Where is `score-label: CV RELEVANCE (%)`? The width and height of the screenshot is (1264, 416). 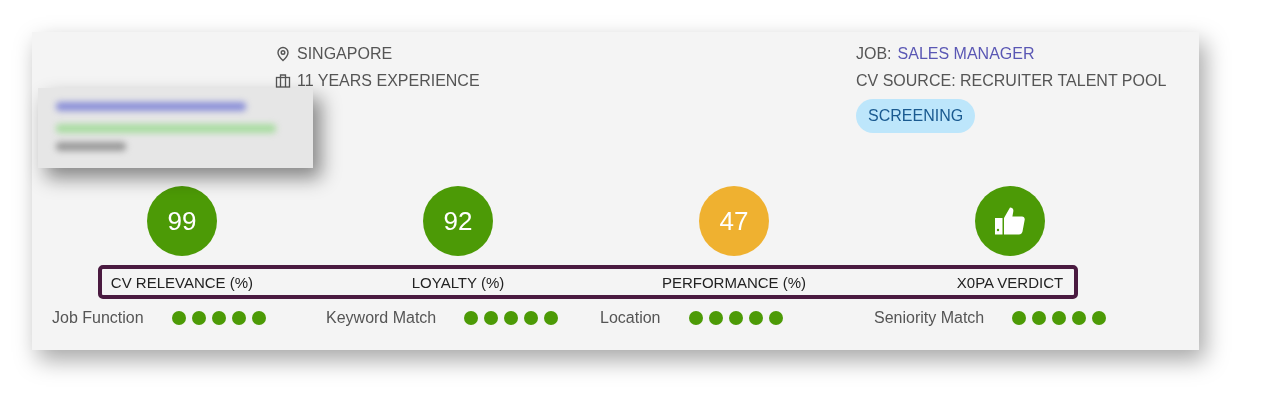 score-label: CV RELEVANCE (%) is located at coordinates (182, 282).